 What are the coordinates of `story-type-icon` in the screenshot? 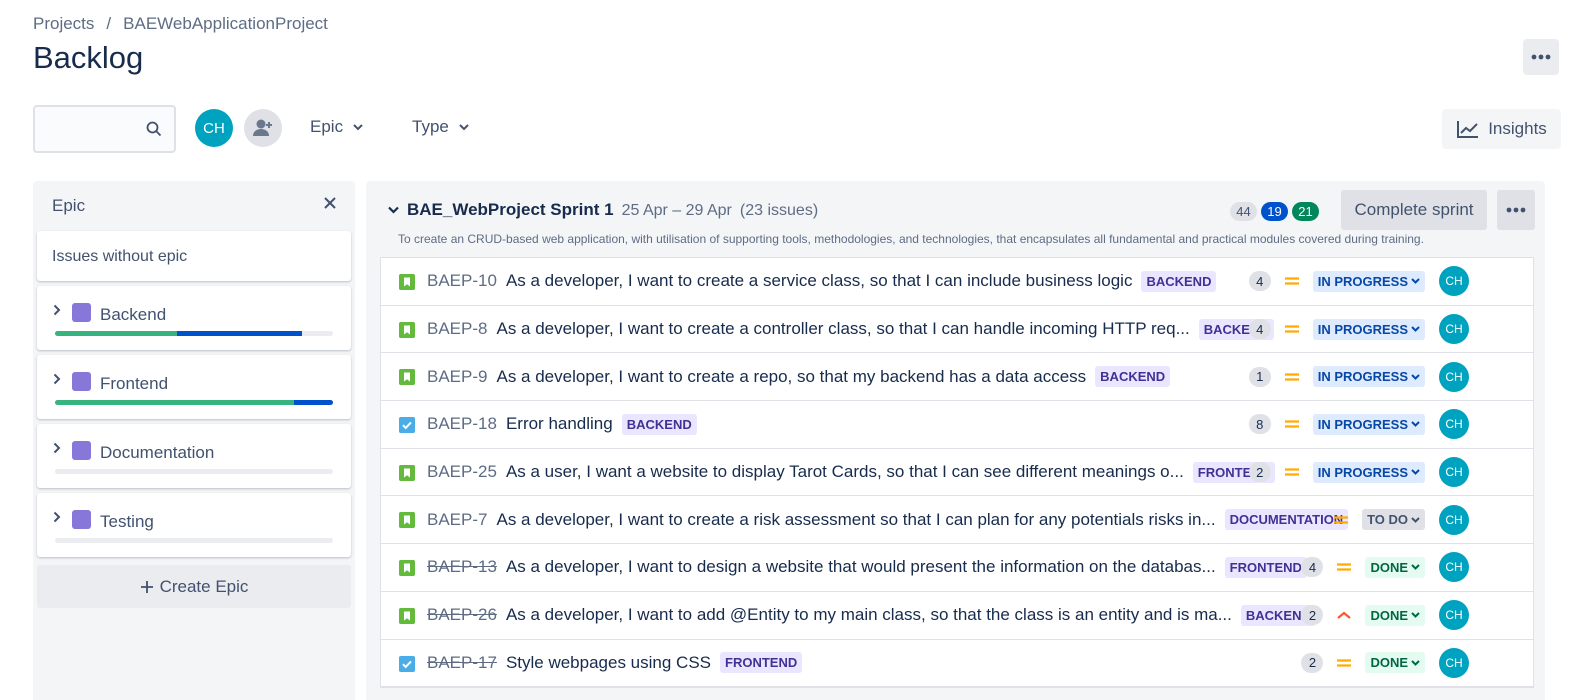 It's located at (407, 615).